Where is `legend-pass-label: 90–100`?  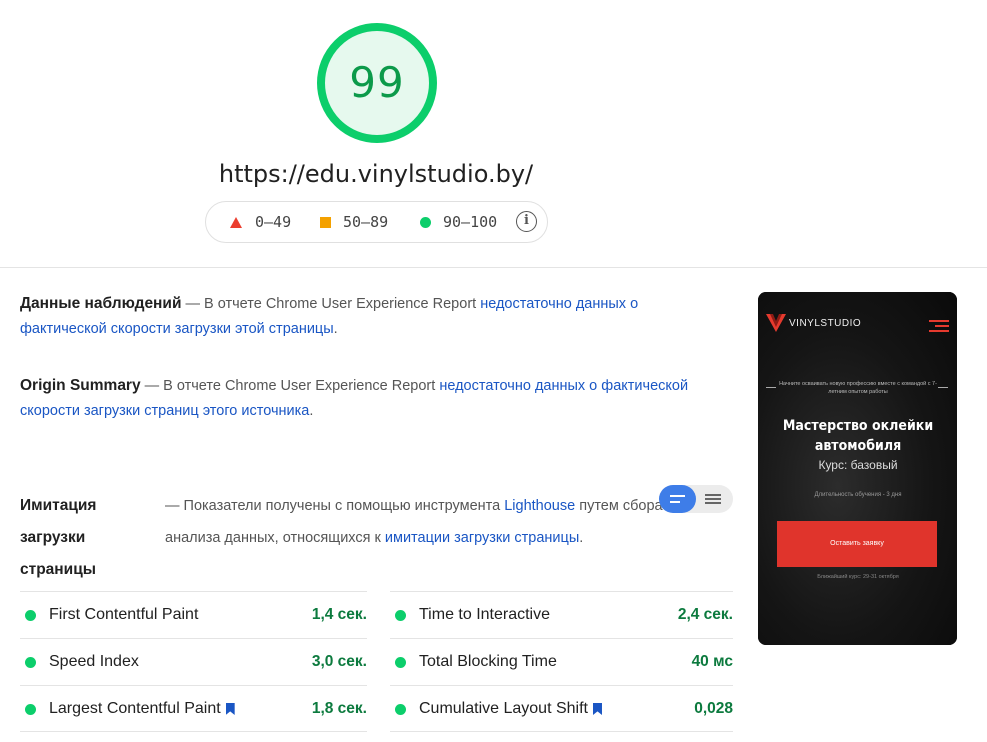
legend-pass-label: 90–100 is located at coordinates (470, 222).